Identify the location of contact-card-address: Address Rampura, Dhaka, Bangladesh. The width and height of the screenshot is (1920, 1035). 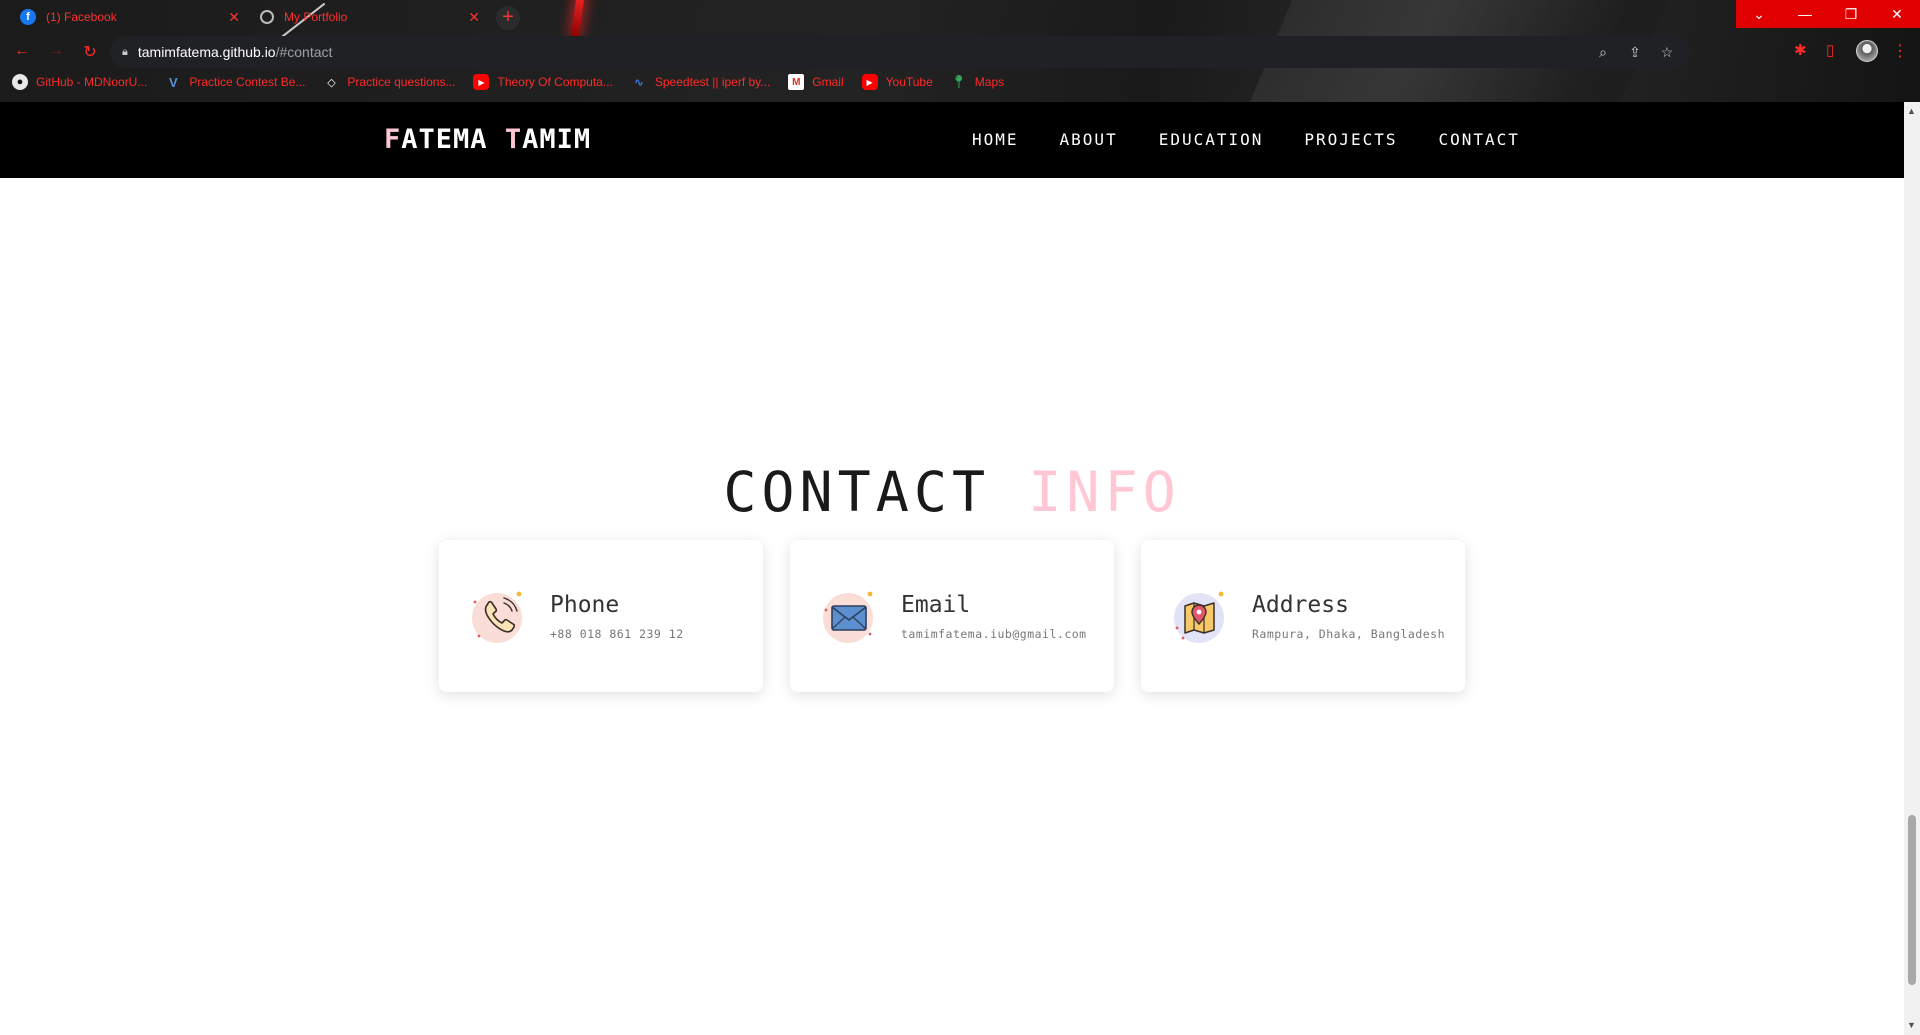
(1303, 616).